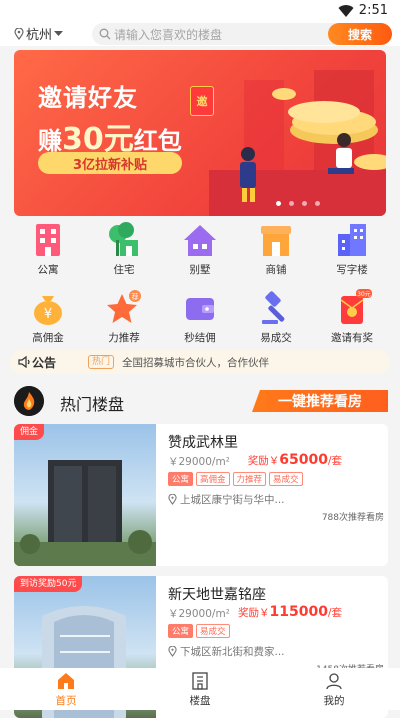  Describe the element at coordinates (352, 338) in the screenshot. I see `category-label: 邀请有奖` at that location.